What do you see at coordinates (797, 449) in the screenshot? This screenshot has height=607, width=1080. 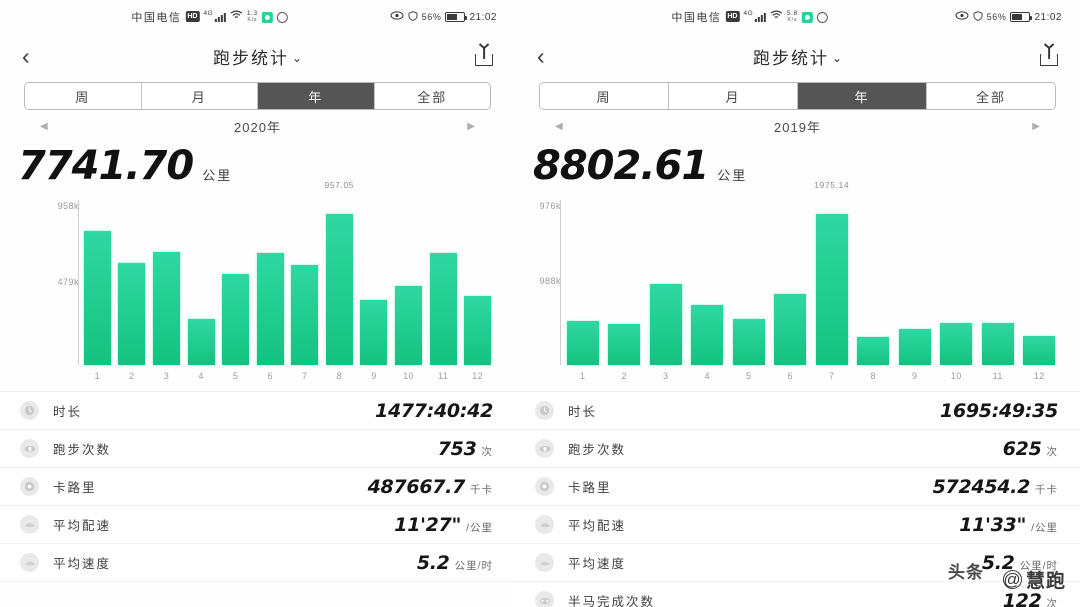 I see `stat-row: 跑步次数 625 次` at bounding box center [797, 449].